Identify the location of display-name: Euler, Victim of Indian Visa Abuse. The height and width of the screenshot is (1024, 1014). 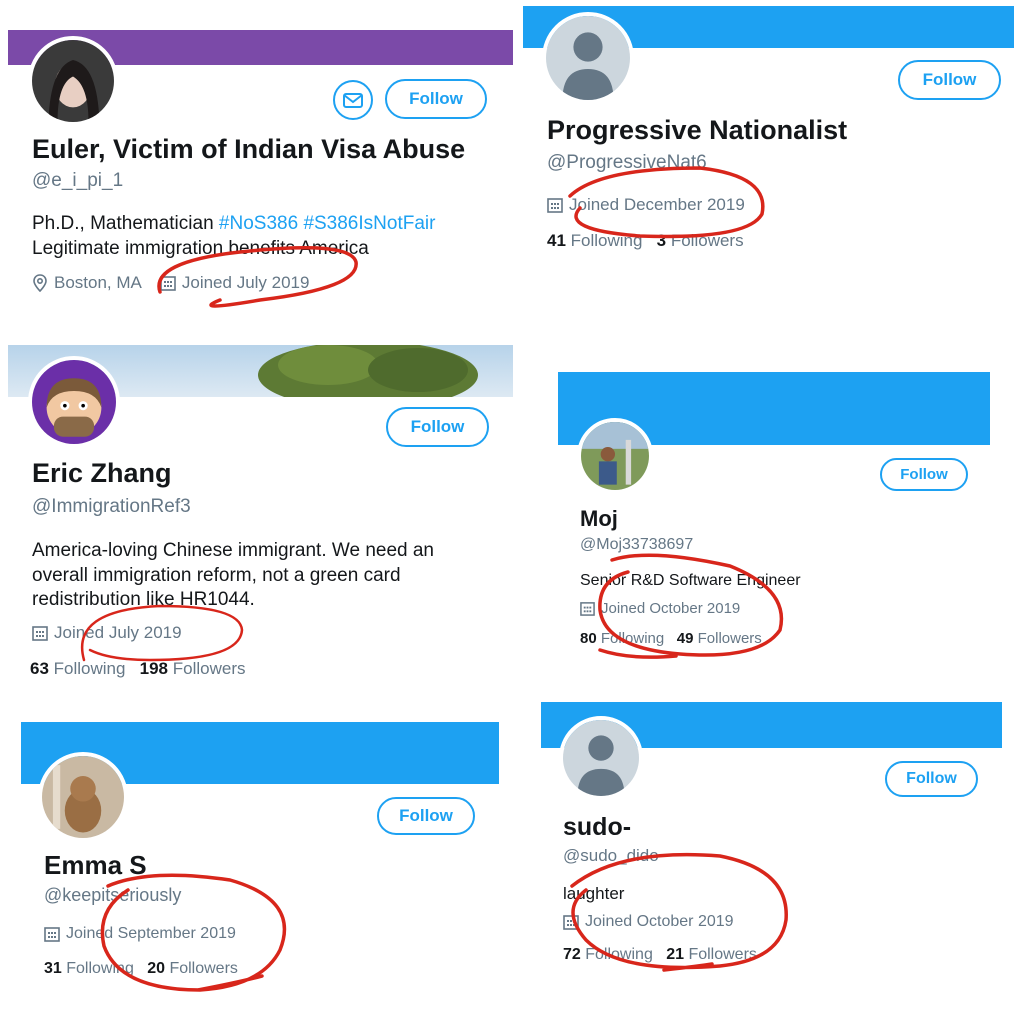
(249, 149).